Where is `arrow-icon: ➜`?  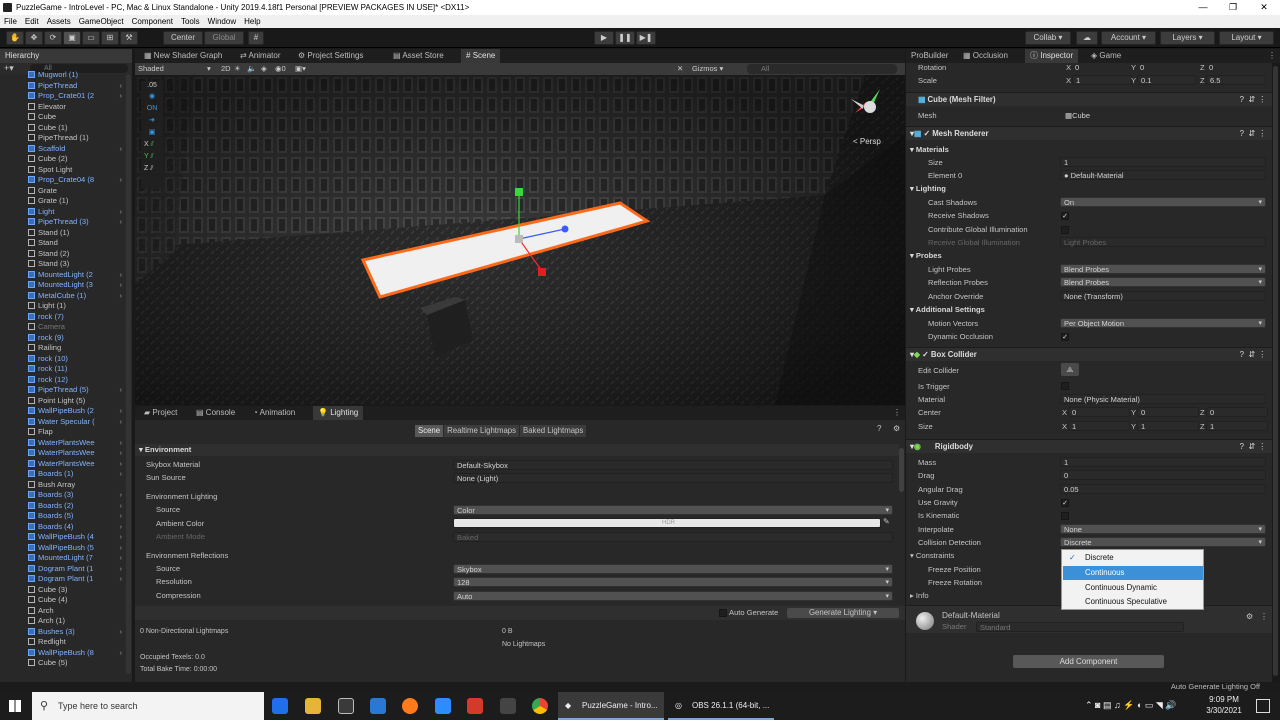 arrow-icon: ➜ is located at coordinates (152, 121).